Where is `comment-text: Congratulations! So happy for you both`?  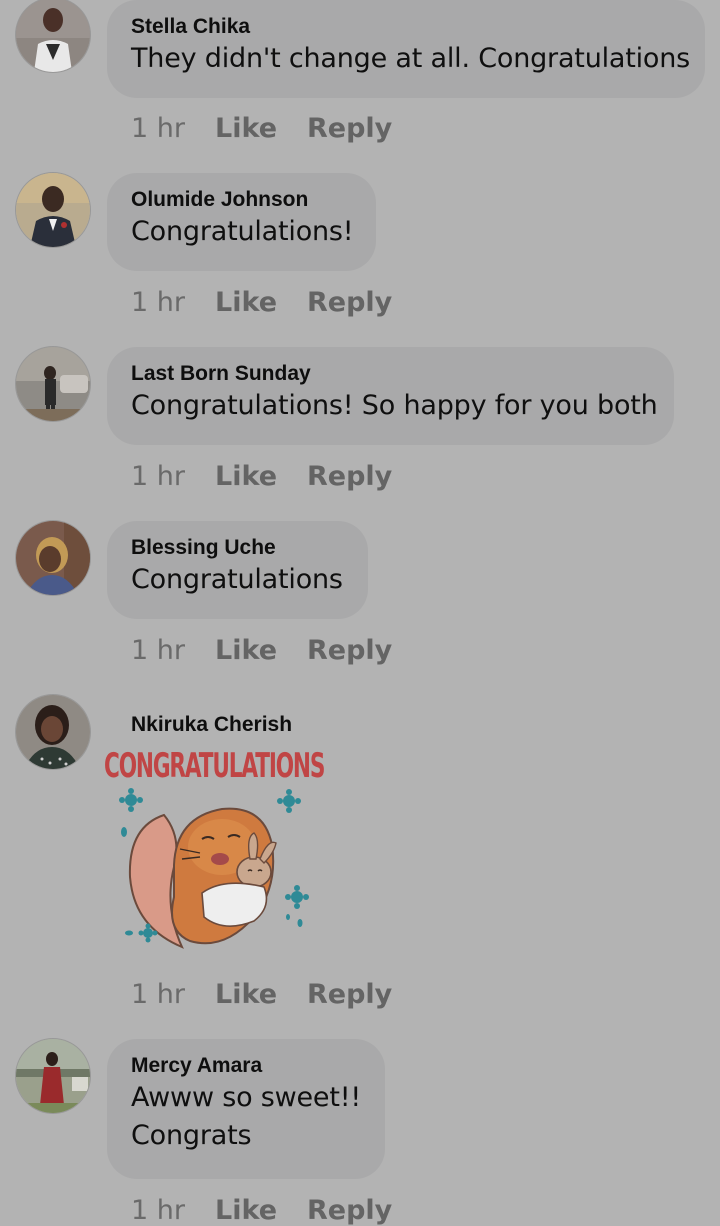 comment-text: Congratulations! So happy for you both is located at coordinates (394, 405).